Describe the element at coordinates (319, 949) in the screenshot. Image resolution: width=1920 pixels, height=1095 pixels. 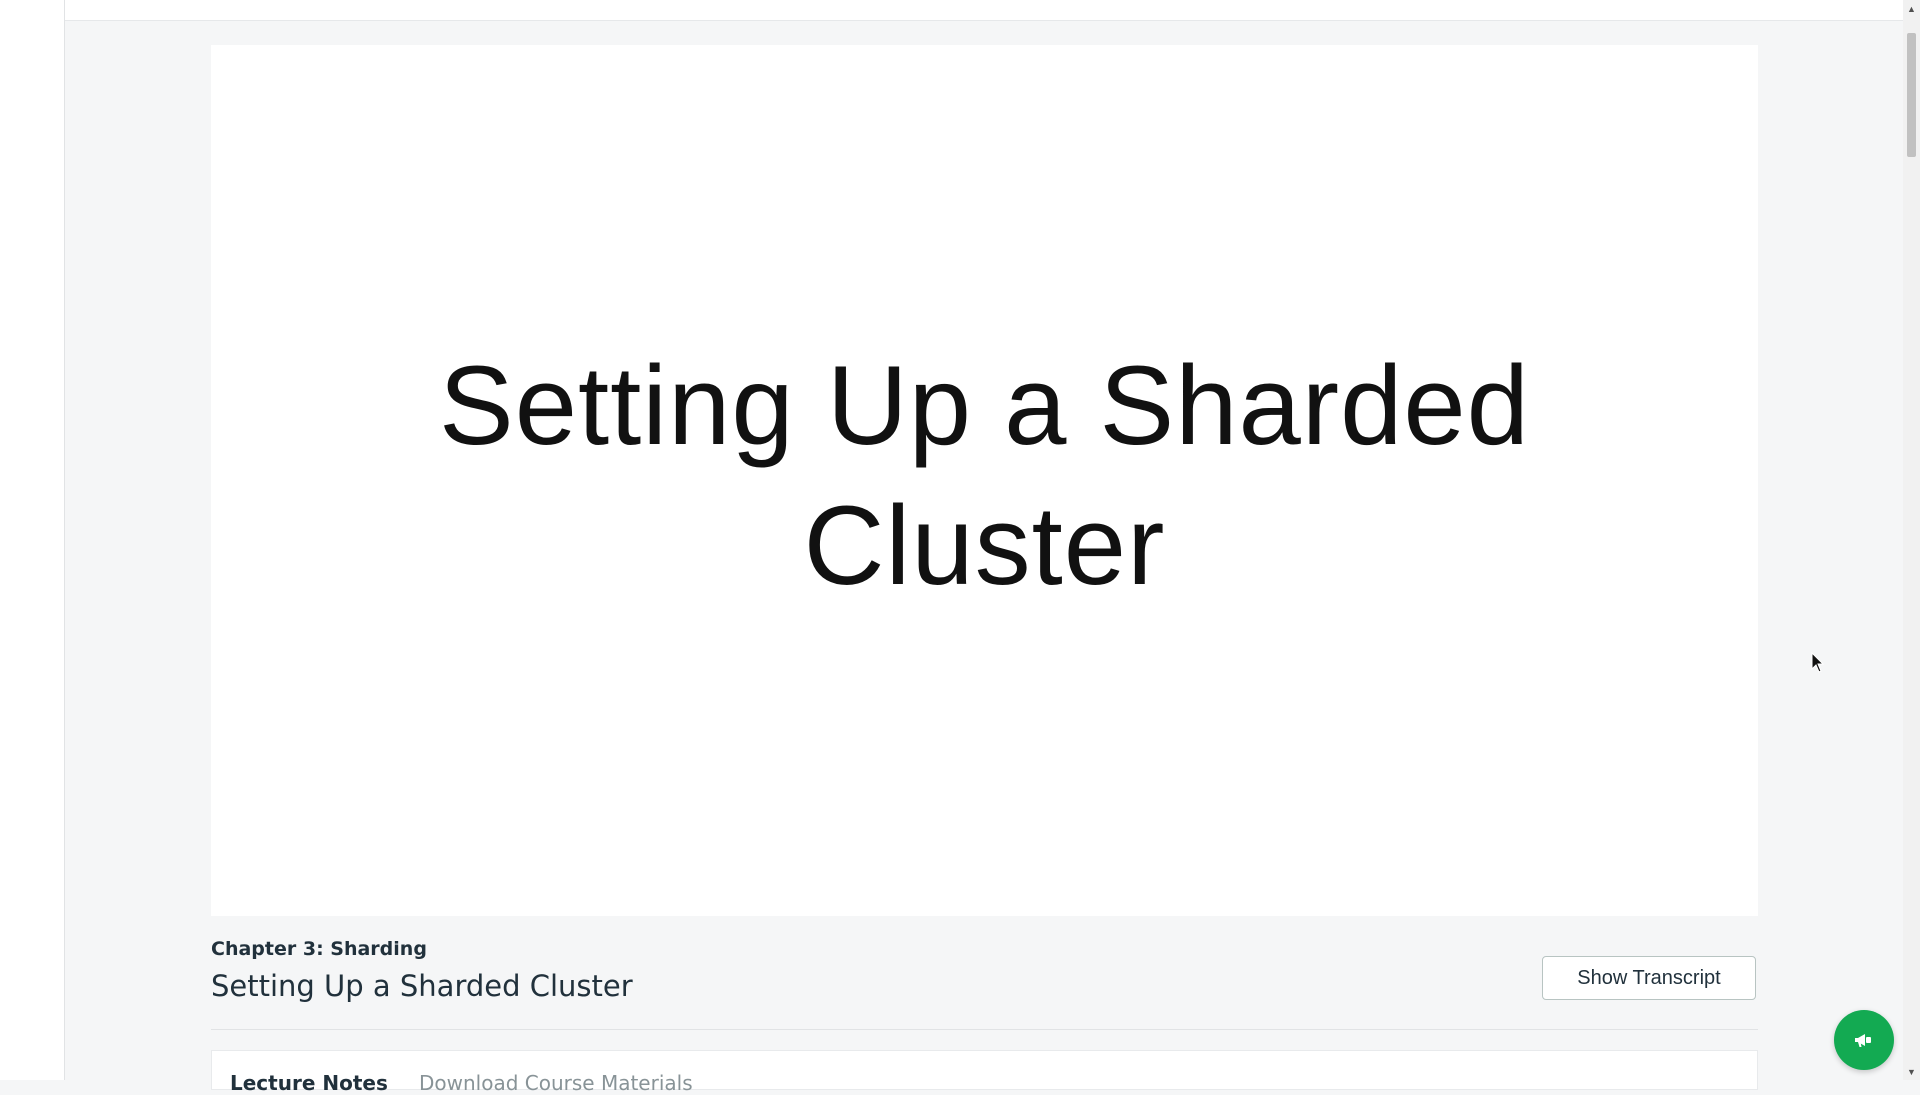
I see `chapter-label: Chapter 3: Sharding` at that location.